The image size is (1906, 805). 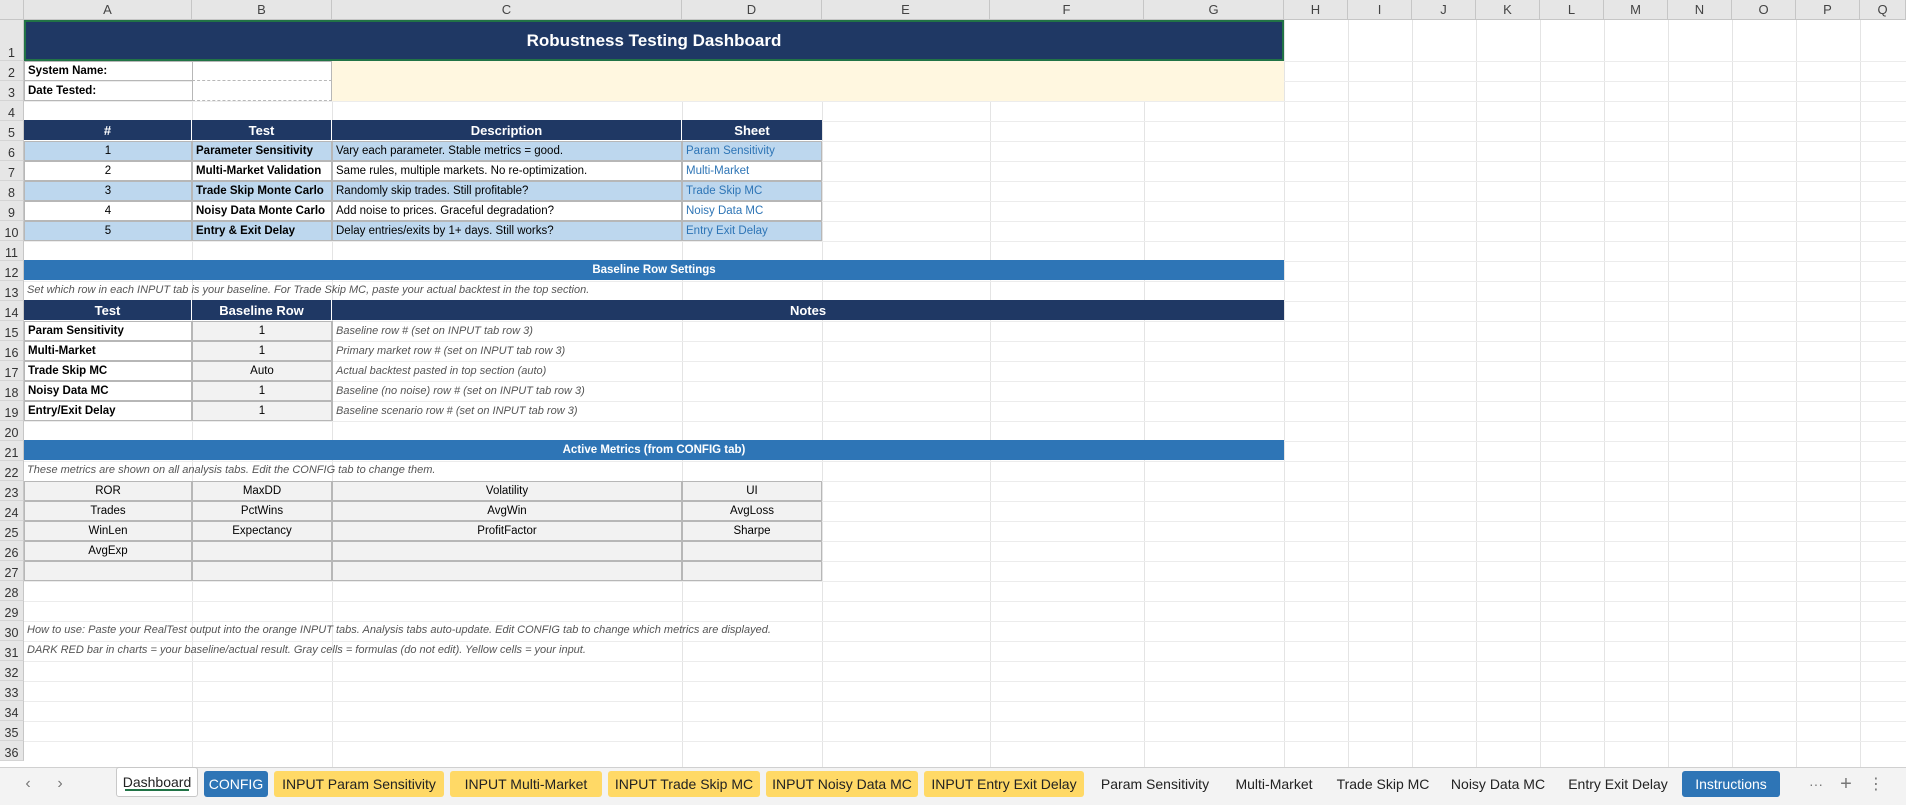 What do you see at coordinates (1155, 784) in the screenshot?
I see `sheet-tab: Param Sensitivity` at bounding box center [1155, 784].